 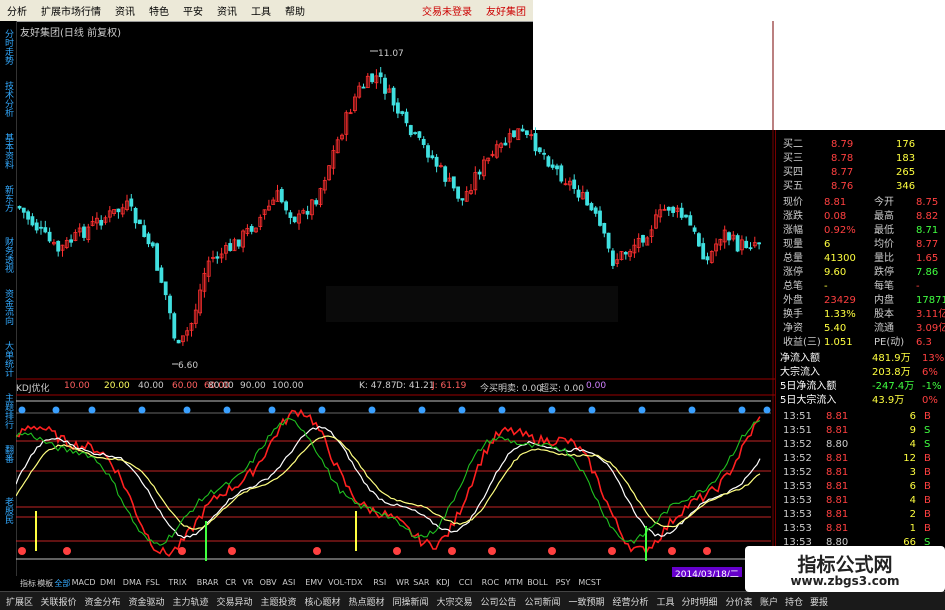 I want to click on footer-tab: 扩展区, so click(x=19, y=601).